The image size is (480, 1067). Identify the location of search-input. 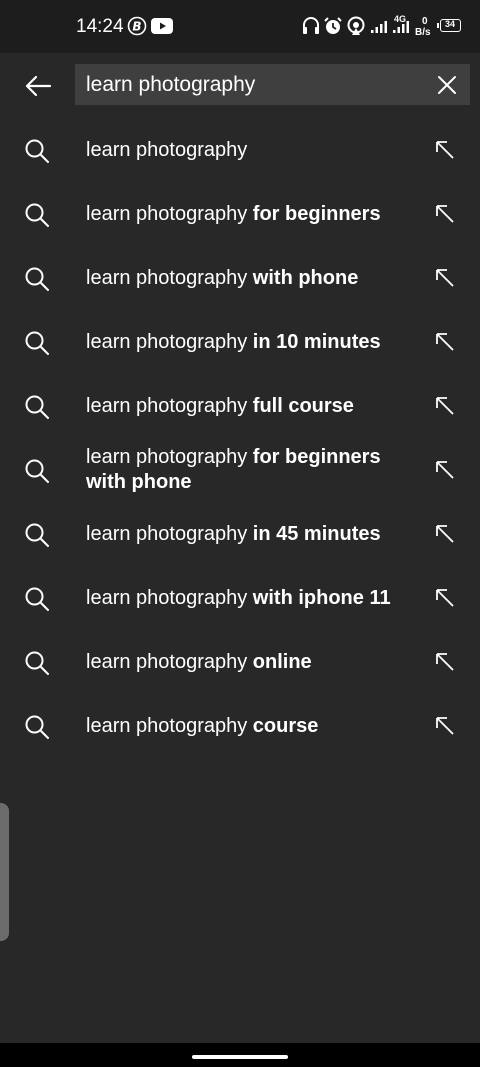
(251, 84).